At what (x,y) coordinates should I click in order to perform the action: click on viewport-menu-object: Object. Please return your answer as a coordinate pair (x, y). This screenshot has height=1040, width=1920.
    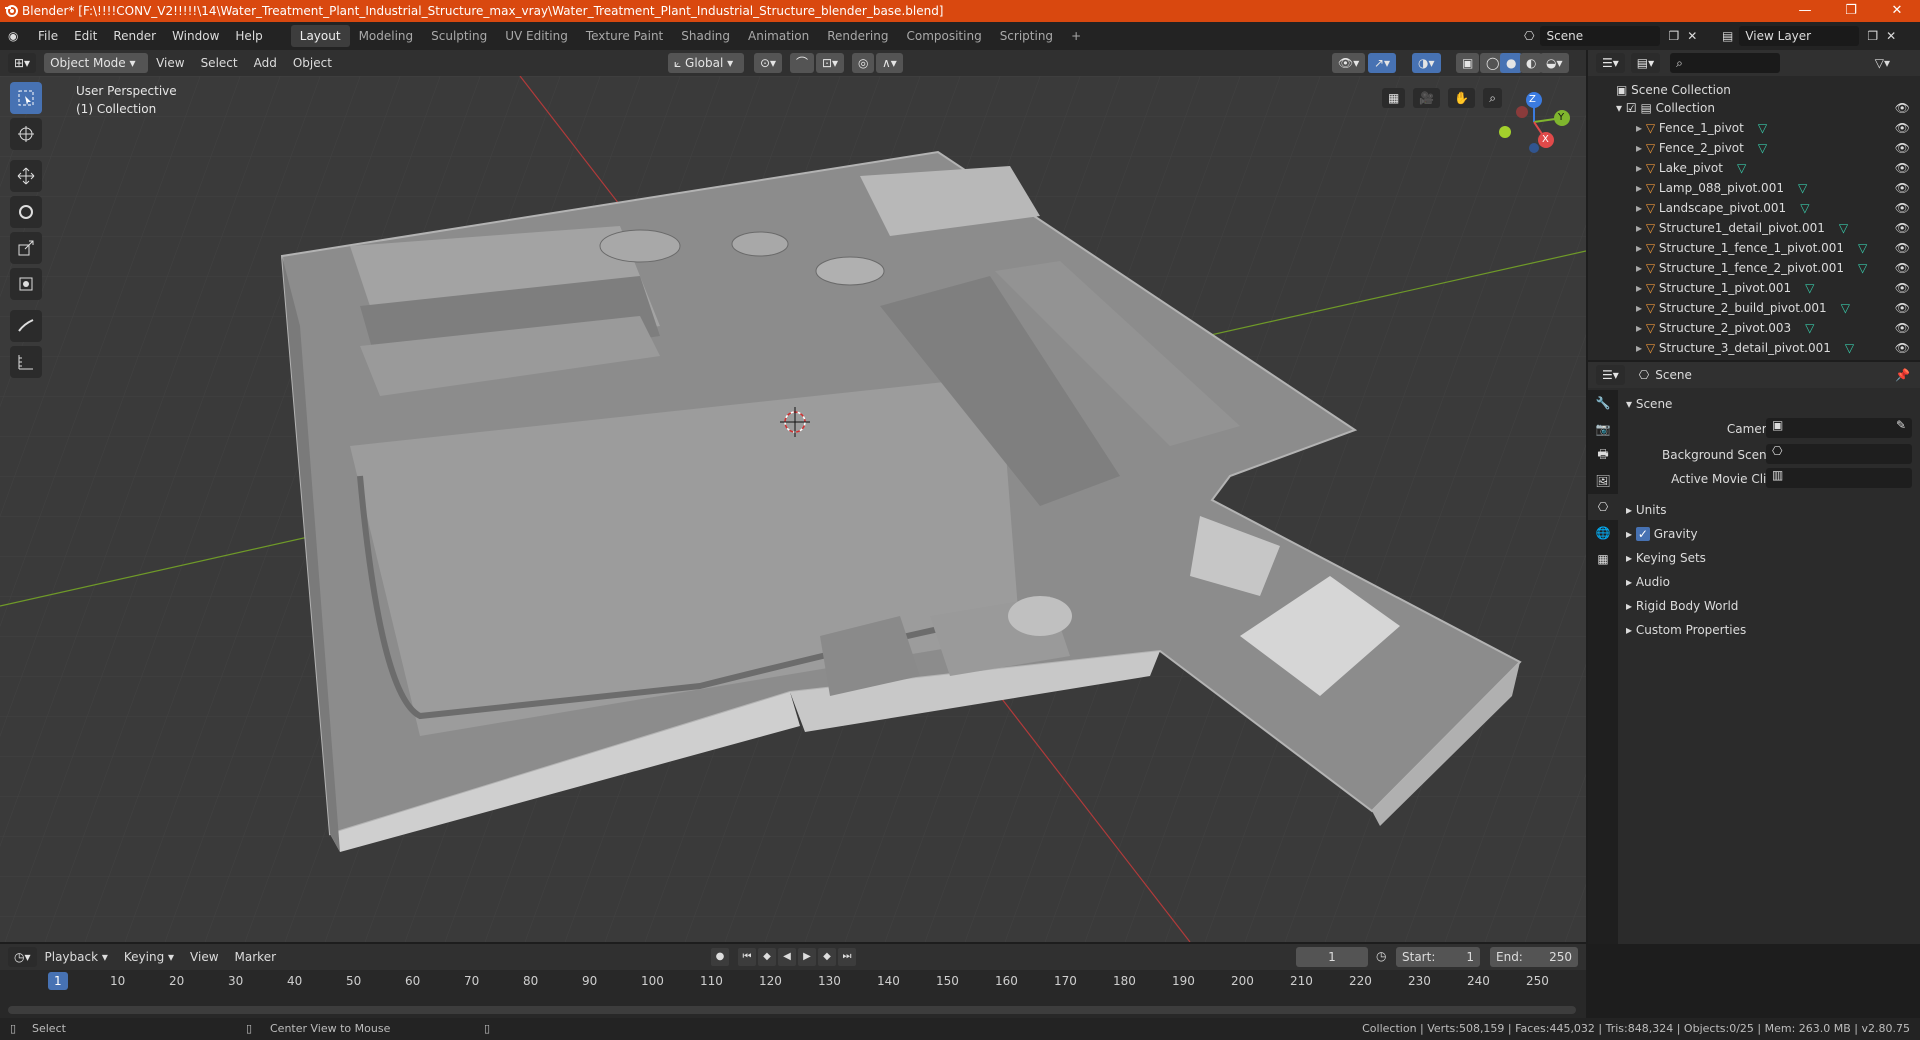
    Looking at the image, I should click on (312, 63).